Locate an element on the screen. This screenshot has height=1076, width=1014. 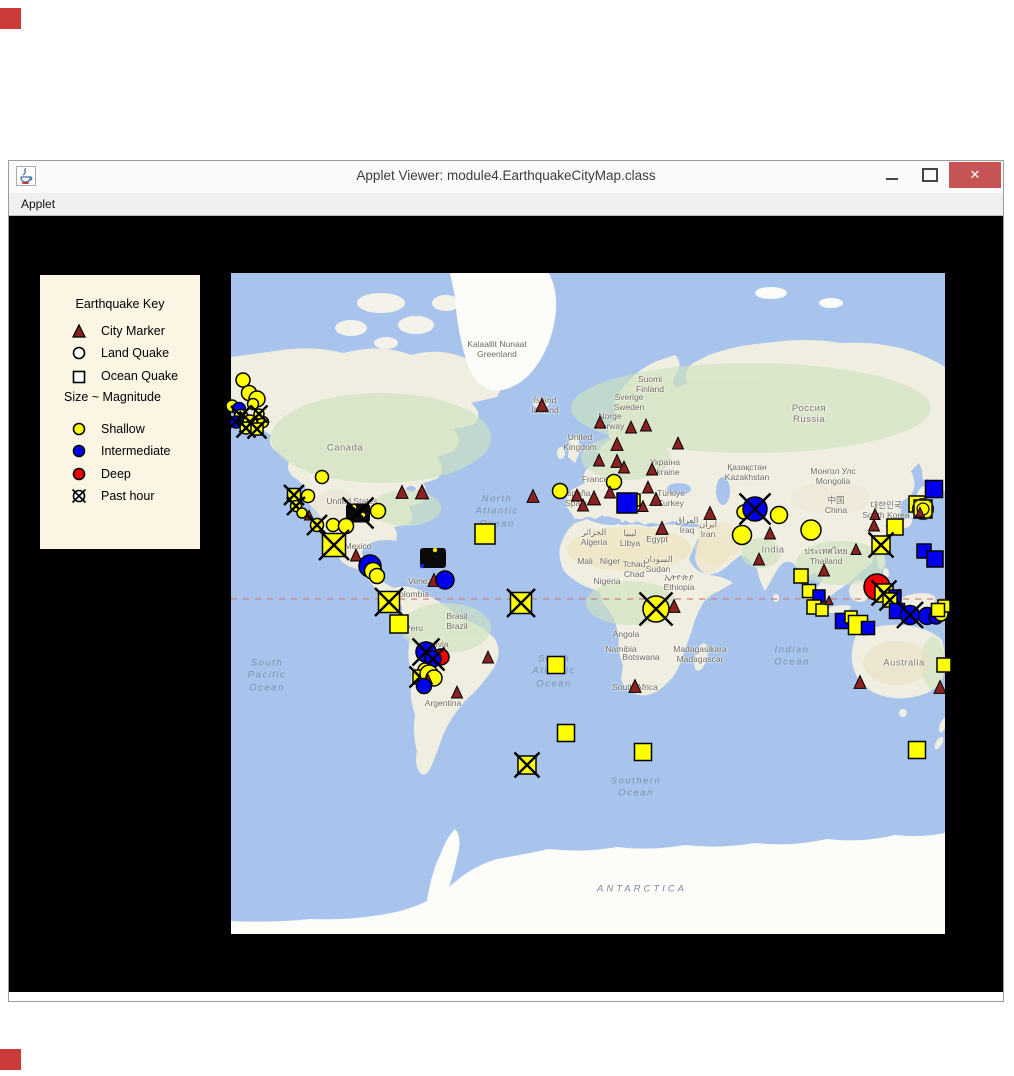
legend-row-shallow: Shallow is located at coordinates (107, 429).